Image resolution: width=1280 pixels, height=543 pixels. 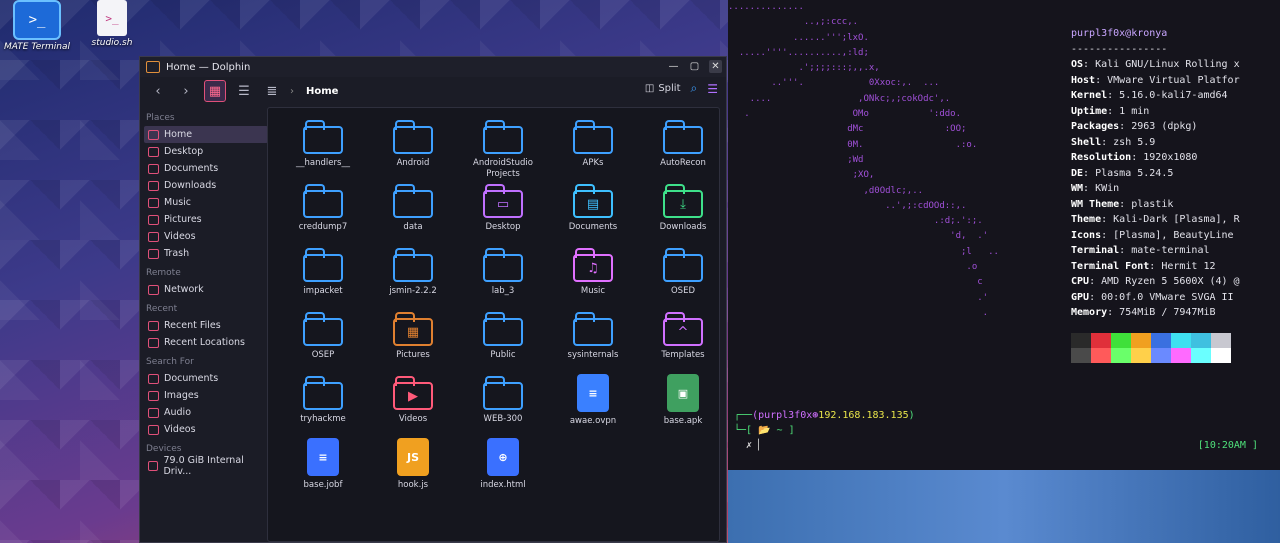 I want to click on file-item: ⤓ Downloads, so click(x=683, y=214).